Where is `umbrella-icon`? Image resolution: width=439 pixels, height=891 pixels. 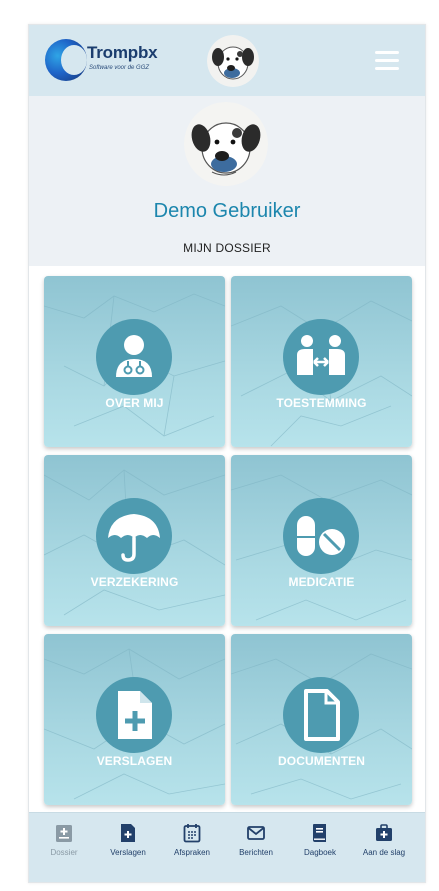
umbrella-icon is located at coordinates (134, 536).